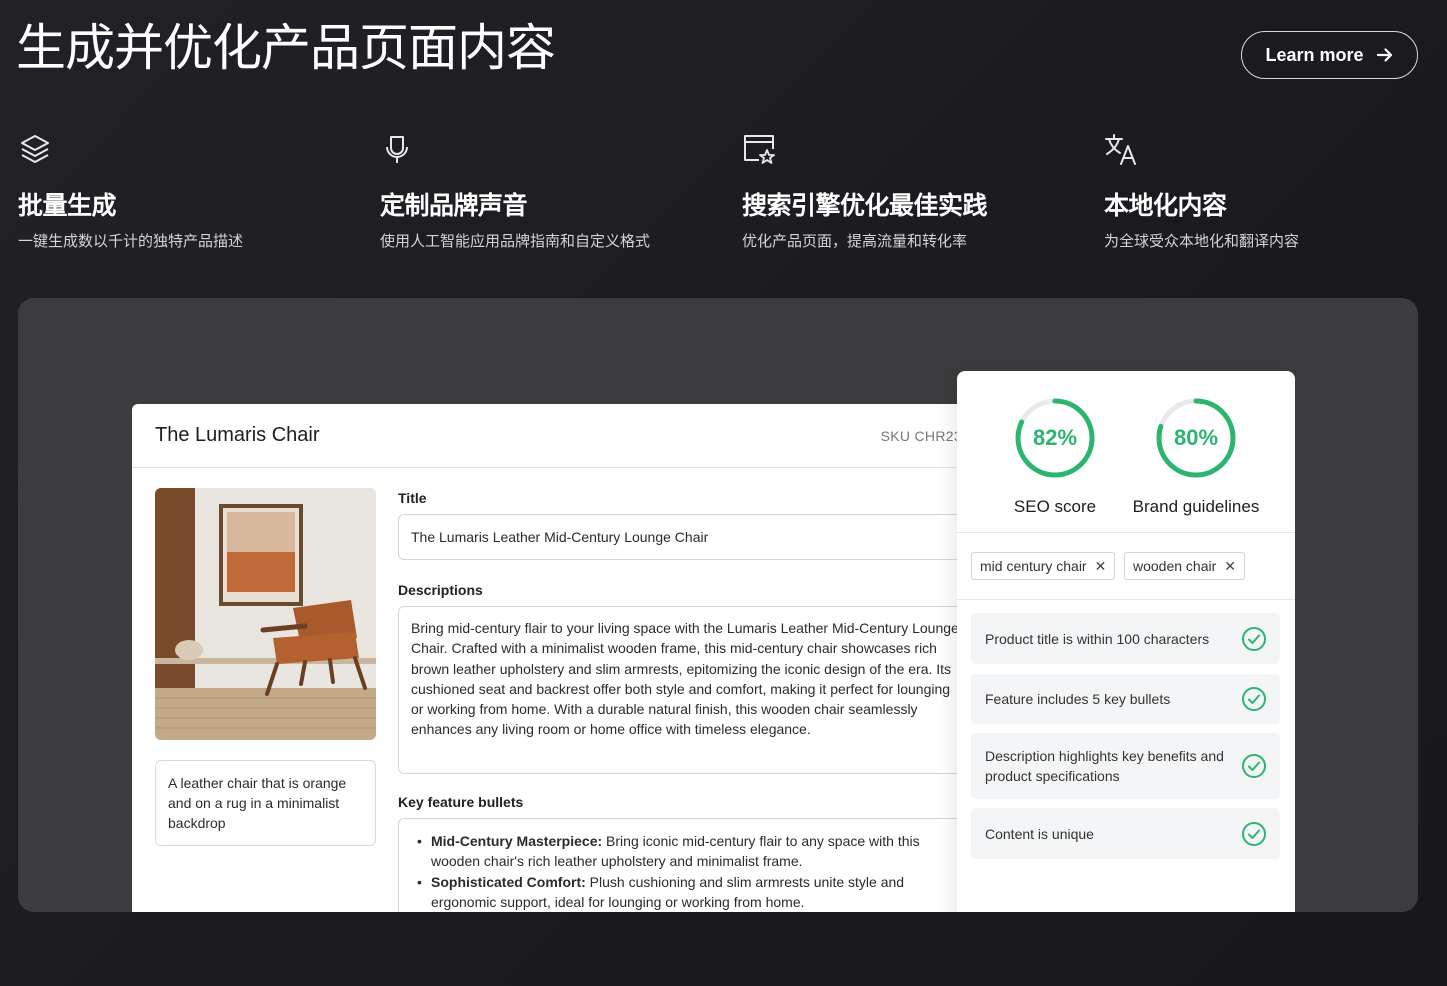 The height and width of the screenshot is (986, 1447). Describe the element at coordinates (517, 841) in the screenshot. I see `bullet-heading: Mid-Century Masterpiece:` at that location.